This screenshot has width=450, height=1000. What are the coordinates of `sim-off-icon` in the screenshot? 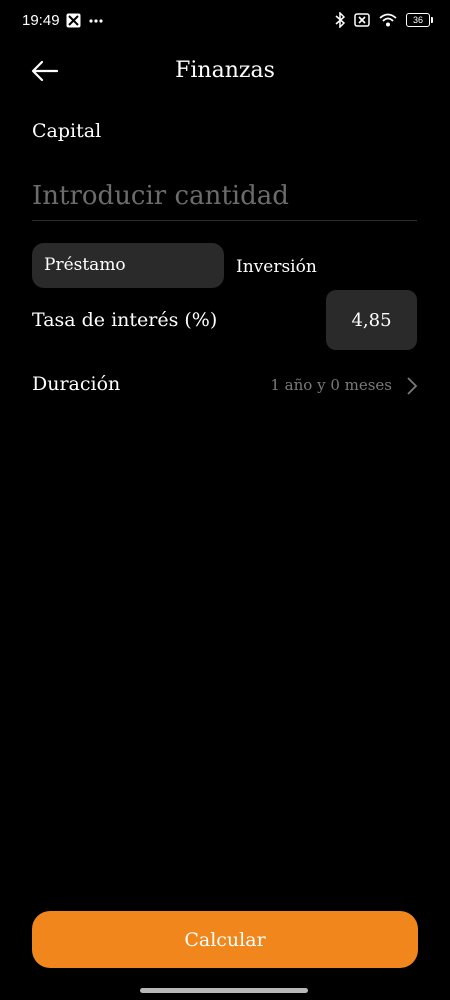 It's located at (362, 20).